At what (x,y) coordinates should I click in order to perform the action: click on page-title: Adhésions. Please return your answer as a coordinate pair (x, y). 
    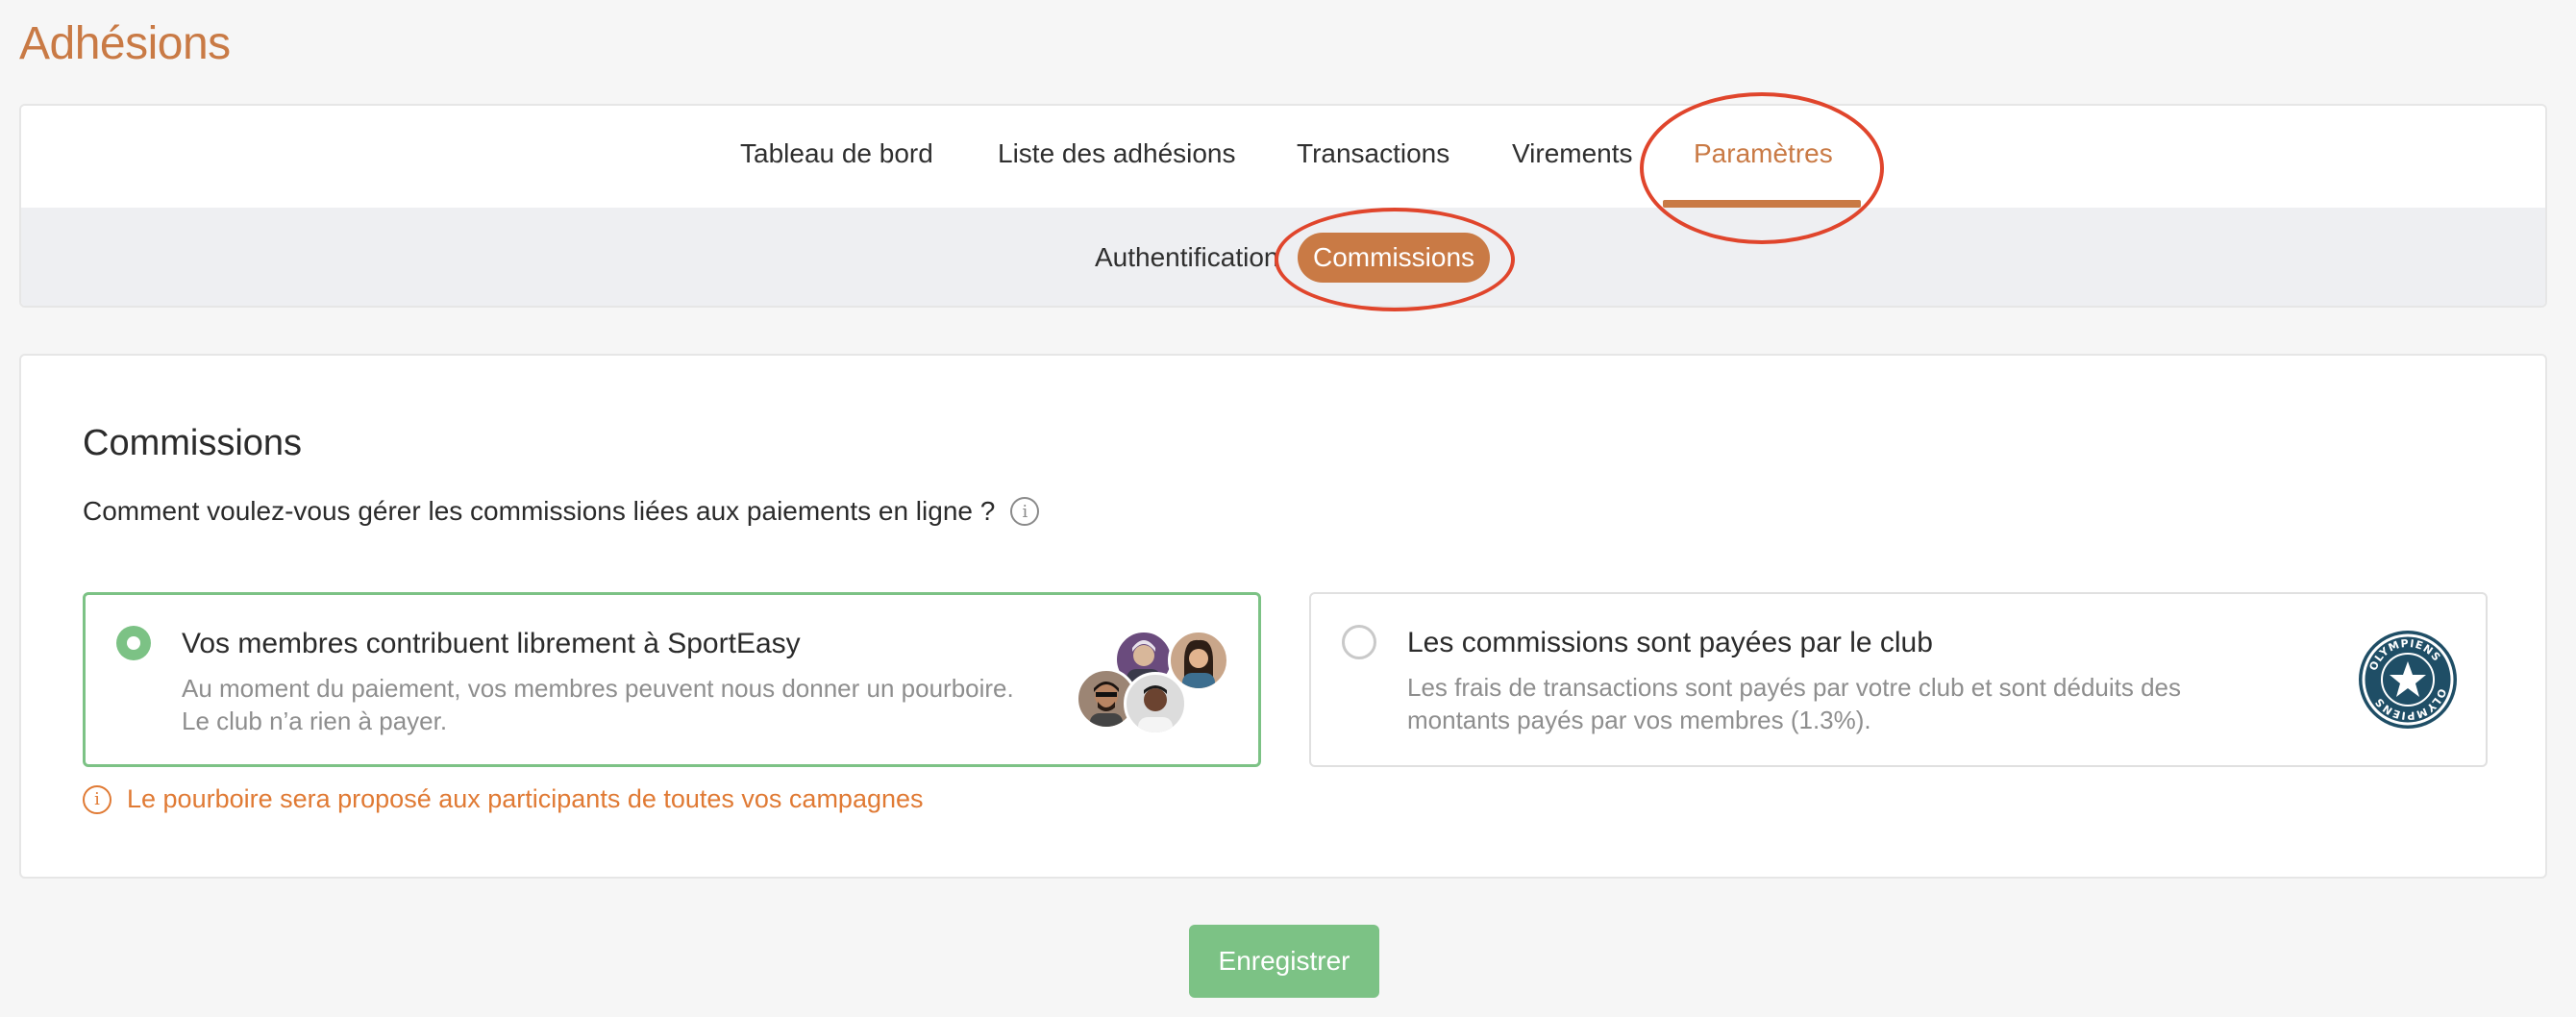
    Looking at the image, I should click on (125, 43).